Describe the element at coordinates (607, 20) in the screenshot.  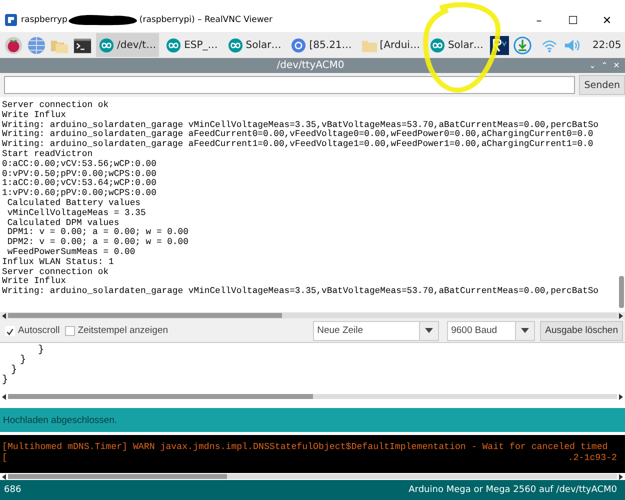
I see `window-control: ✕` at that location.